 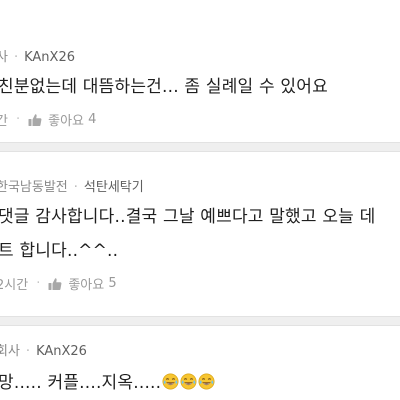 I want to click on comment-header: 사 · KAnX26, so click(x=37, y=55).